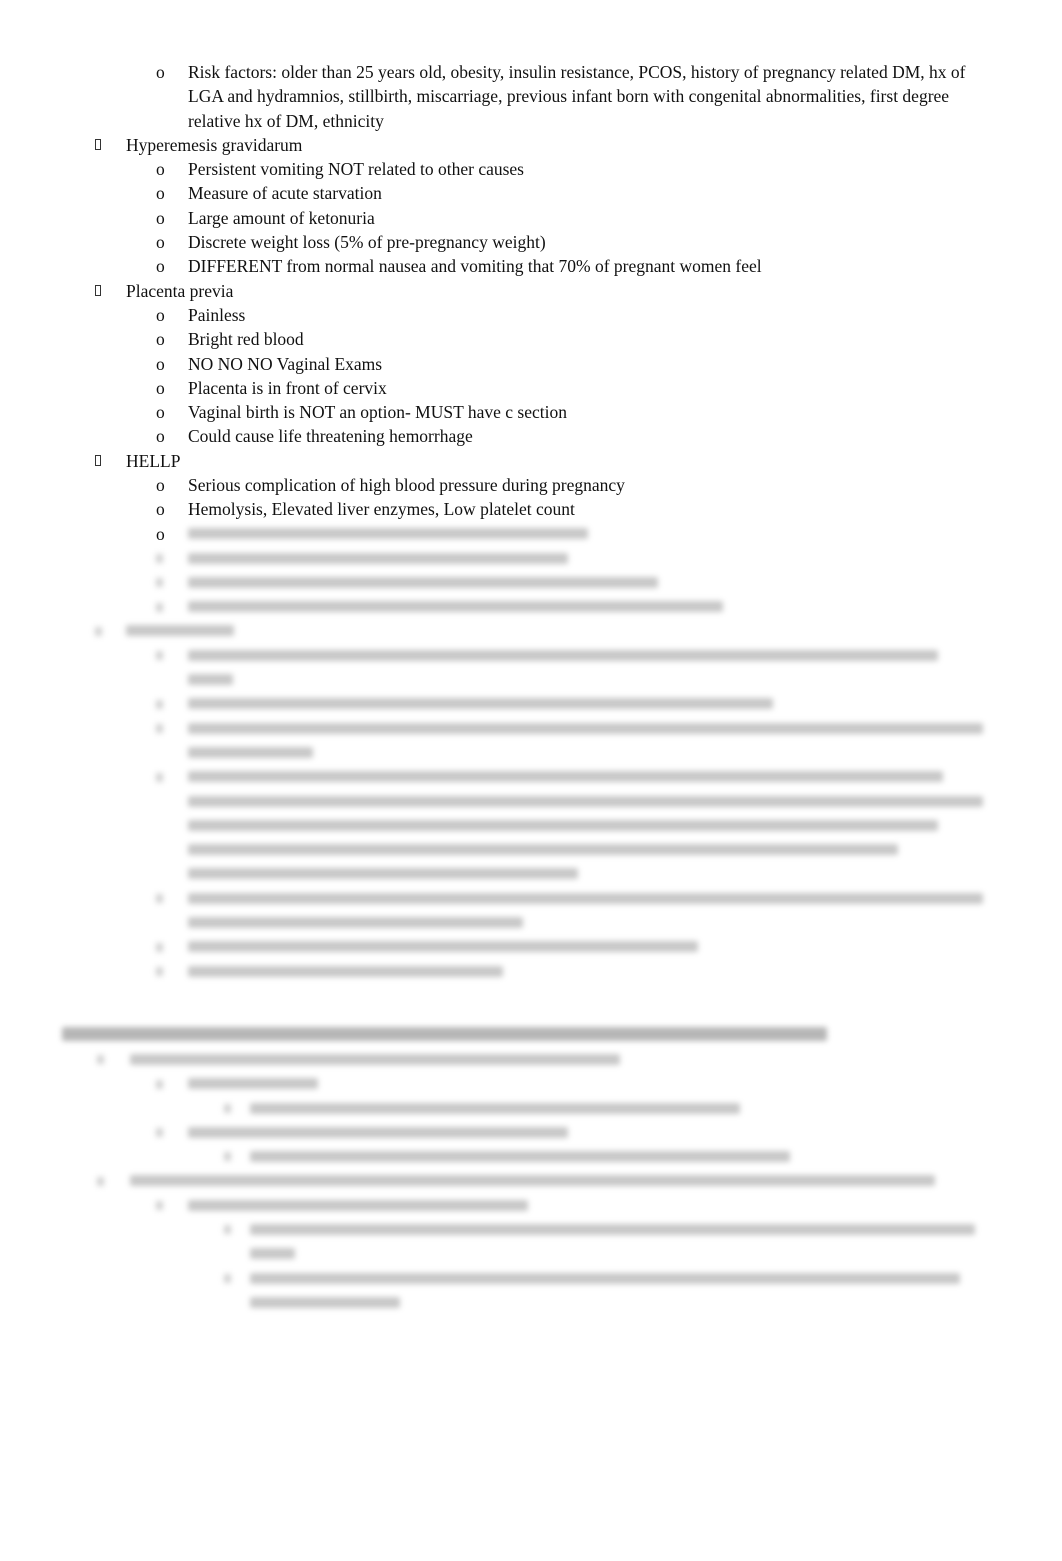 The image size is (1062, 1561). Describe the element at coordinates (388, 534) in the screenshot. I see `obscured-text` at that location.